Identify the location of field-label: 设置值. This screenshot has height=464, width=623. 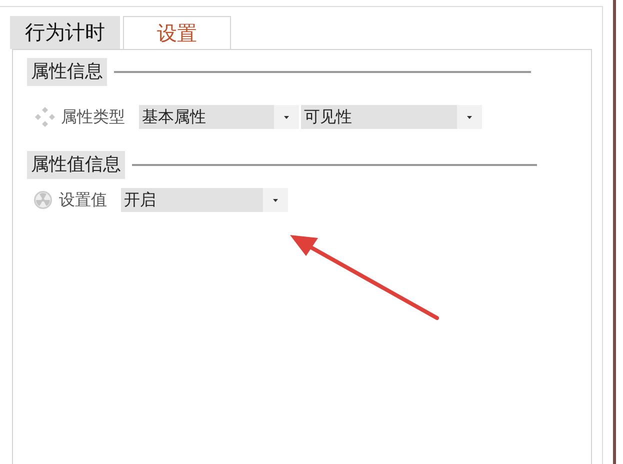
(83, 200).